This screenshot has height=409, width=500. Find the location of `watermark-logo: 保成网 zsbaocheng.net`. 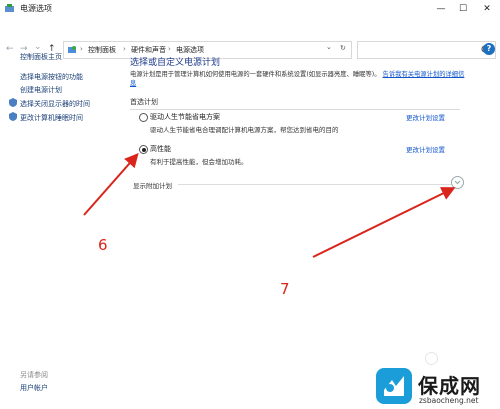

watermark-logo: 保成网 zsbaocheng.net is located at coordinates (436, 387).